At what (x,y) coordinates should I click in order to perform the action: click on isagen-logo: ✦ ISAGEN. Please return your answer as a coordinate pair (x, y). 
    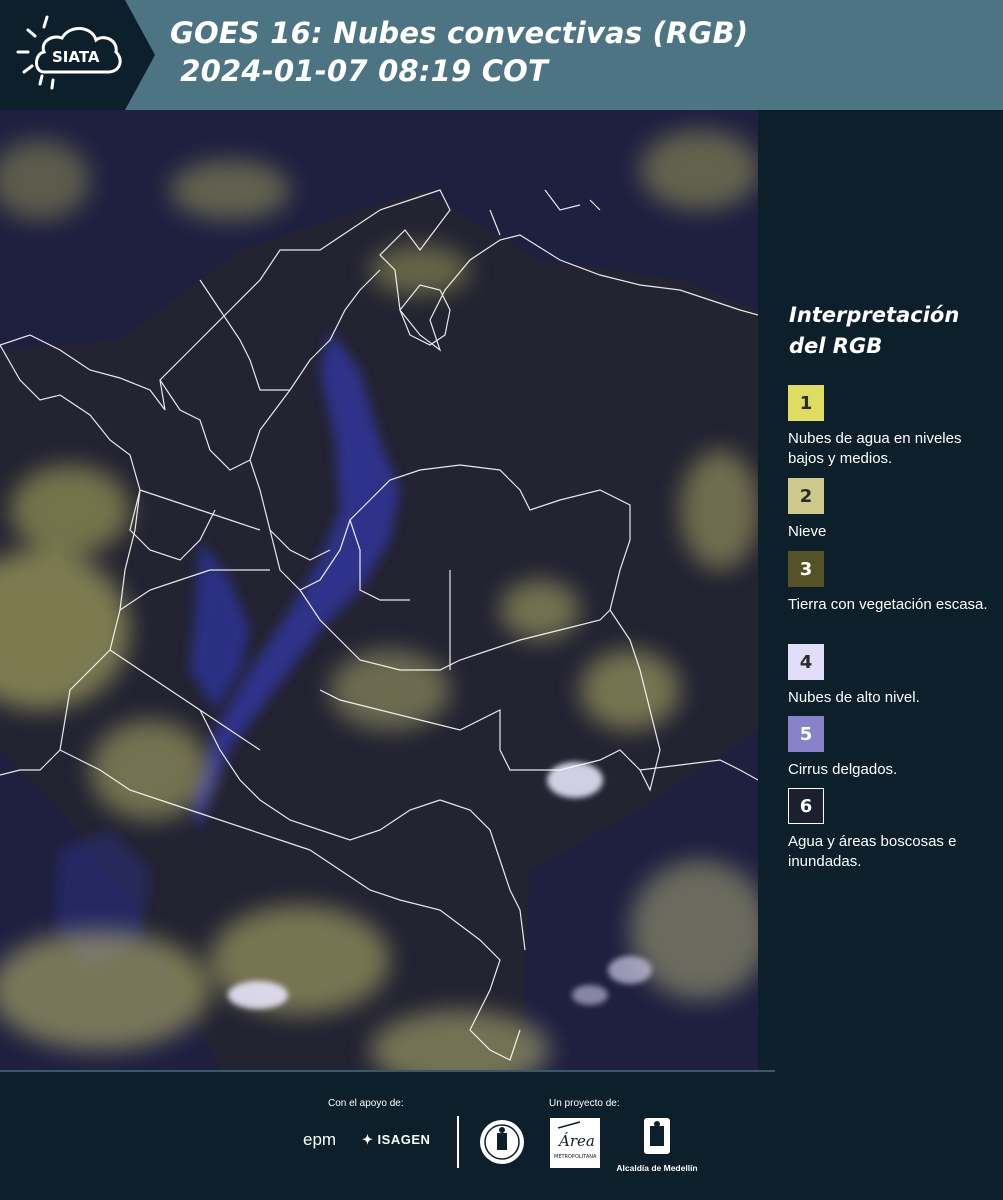
    Looking at the image, I should click on (396, 1140).